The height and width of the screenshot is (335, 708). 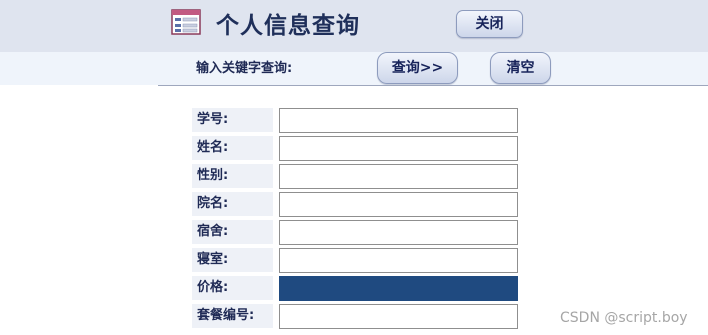 What do you see at coordinates (232, 316) in the screenshot?
I see `package-id-label: 套餐编号:` at bounding box center [232, 316].